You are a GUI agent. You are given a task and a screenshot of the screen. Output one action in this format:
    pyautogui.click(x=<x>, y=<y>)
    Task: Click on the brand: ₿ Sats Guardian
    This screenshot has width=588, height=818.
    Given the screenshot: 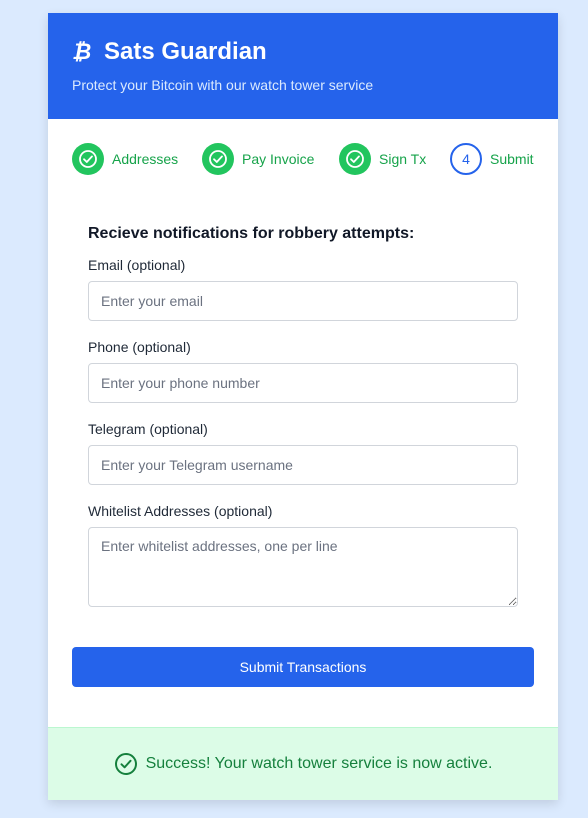 What is the action you would take?
    pyautogui.click(x=169, y=52)
    